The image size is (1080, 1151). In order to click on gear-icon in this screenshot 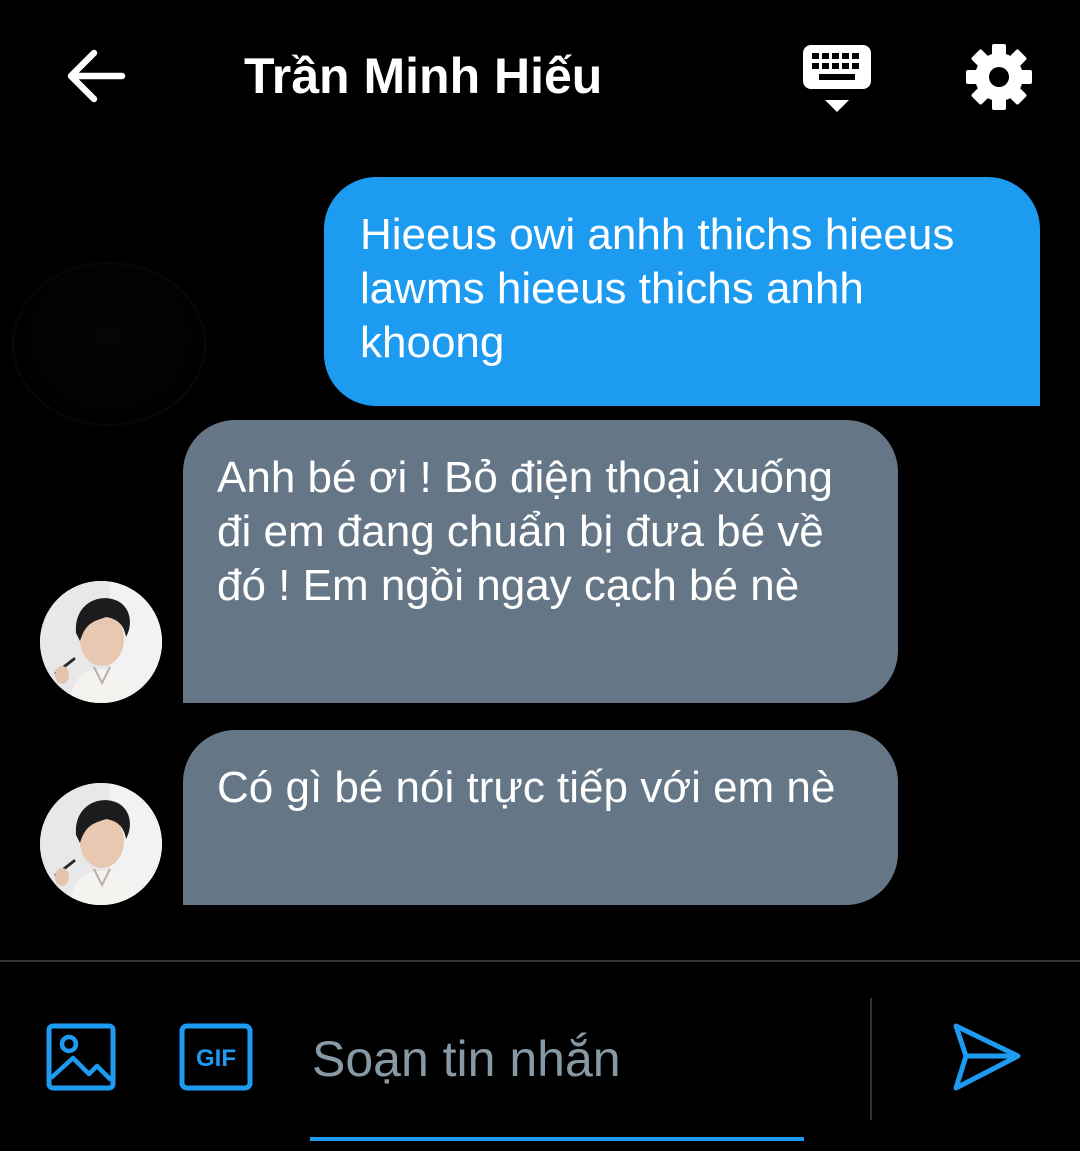, I will do `click(999, 77)`.